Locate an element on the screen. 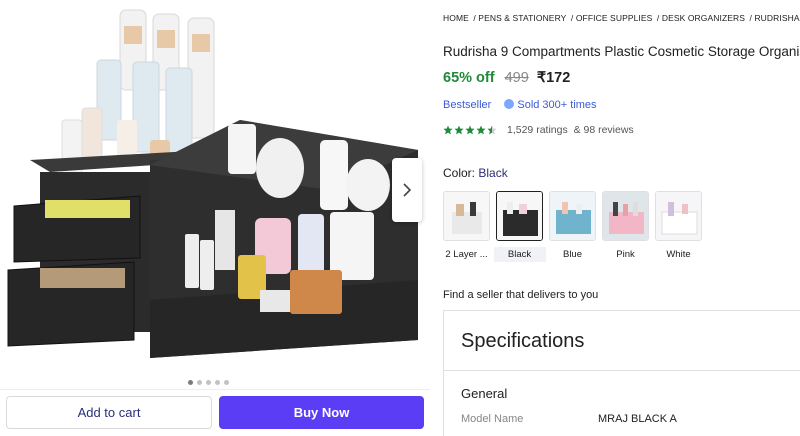  reviews-count: & 98 reviews is located at coordinates (603, 130).